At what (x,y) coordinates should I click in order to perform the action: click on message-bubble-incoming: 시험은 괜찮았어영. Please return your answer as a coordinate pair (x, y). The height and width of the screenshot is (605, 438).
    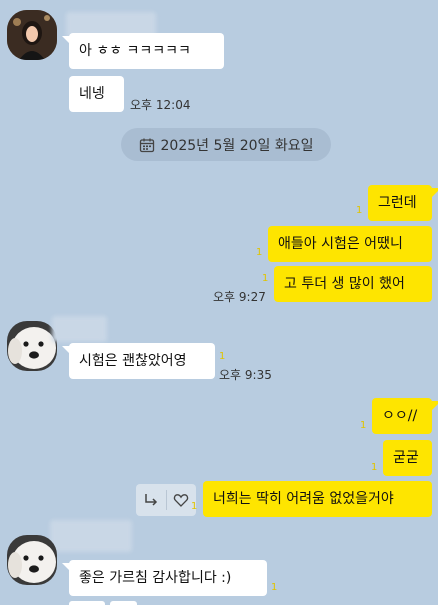
    Looking at the image, I should click on (142, 361).